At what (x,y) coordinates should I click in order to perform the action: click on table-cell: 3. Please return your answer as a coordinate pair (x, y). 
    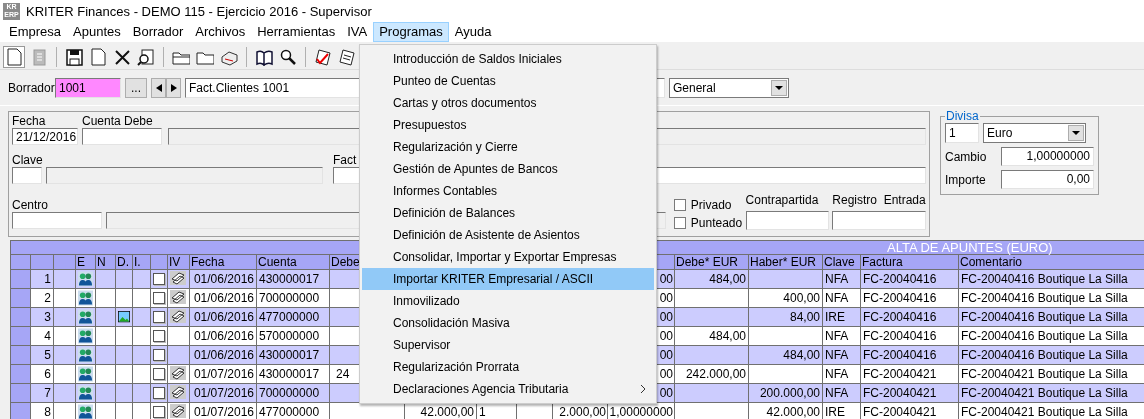
    Looking at the image, I should click on (42, 317).